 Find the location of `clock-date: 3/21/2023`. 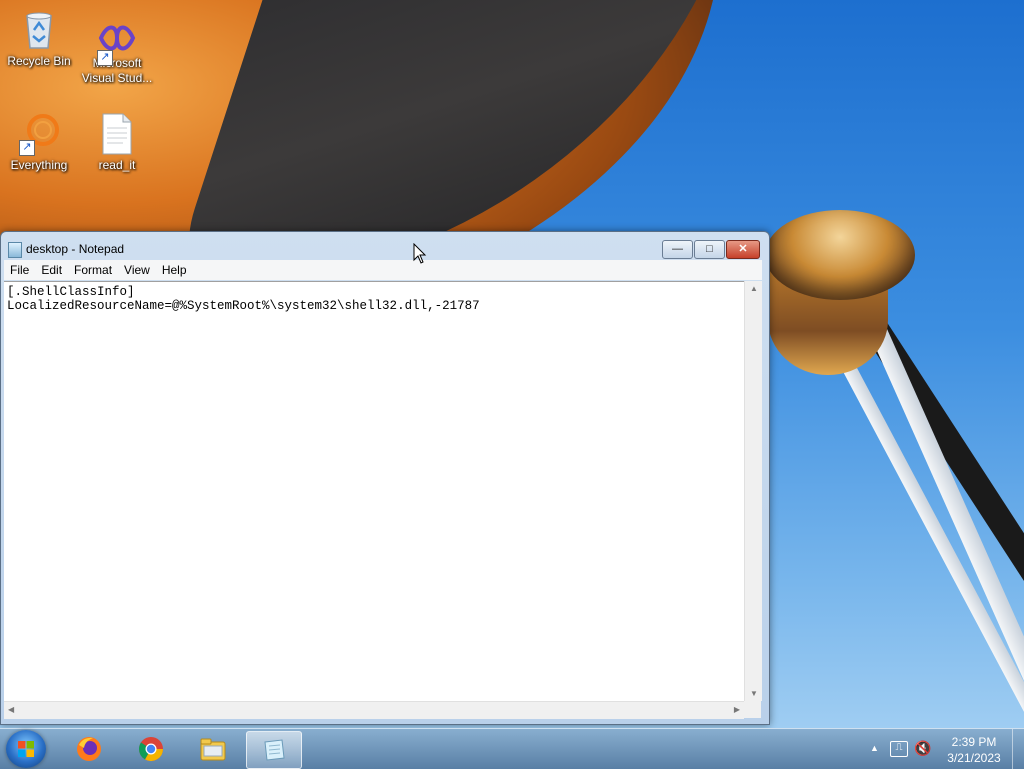

clock-date: 3/21/2023 is located at coordinates (974, 758).